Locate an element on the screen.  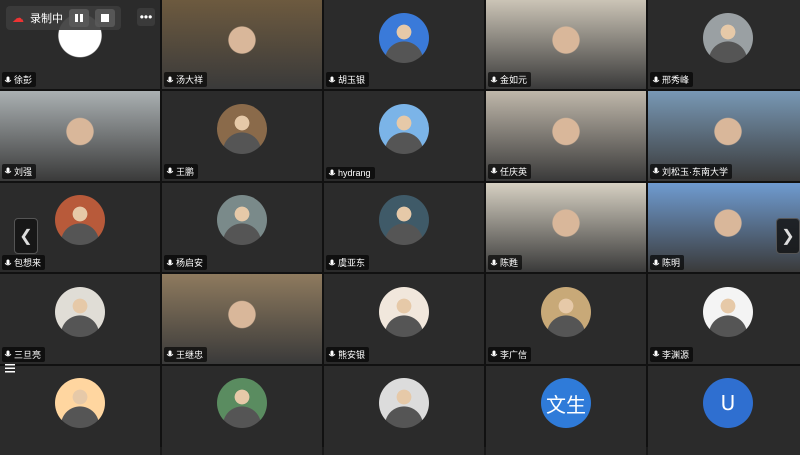
more-icon: ••• is located at coordinates (146, 17).